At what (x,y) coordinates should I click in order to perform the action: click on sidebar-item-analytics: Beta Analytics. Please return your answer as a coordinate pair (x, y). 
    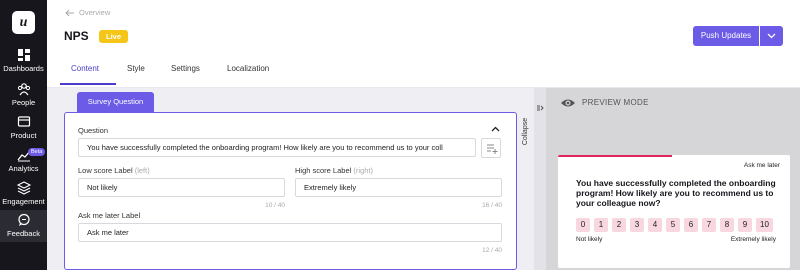
    Looking at the image, I should click on (23, 162).